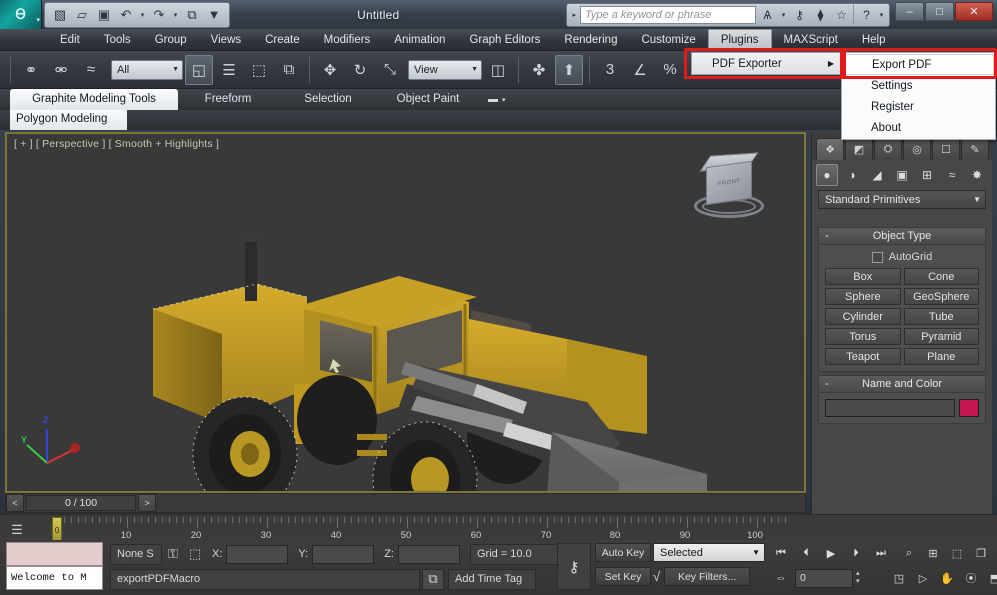  What do you see at coordinates (927, 175) in the screenshot?
I see `helpers-category: ⊞` at bounding box center [927, 175].